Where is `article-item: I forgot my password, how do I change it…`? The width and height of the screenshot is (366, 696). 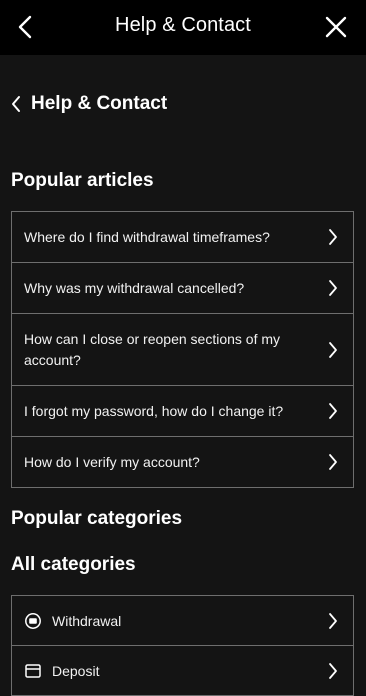
article-item: I forgot my password, how do I change it… is located at coordinates (182, 411).